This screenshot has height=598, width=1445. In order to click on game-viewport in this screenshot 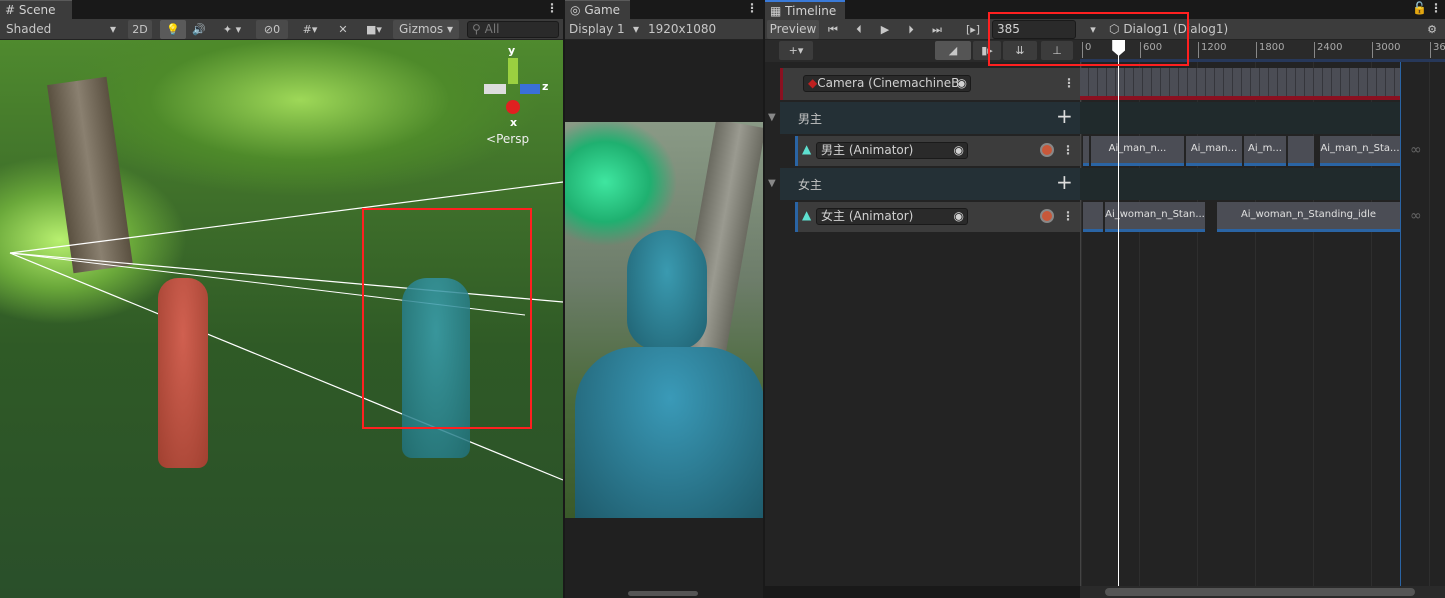, I will do `click(664, 320)`.